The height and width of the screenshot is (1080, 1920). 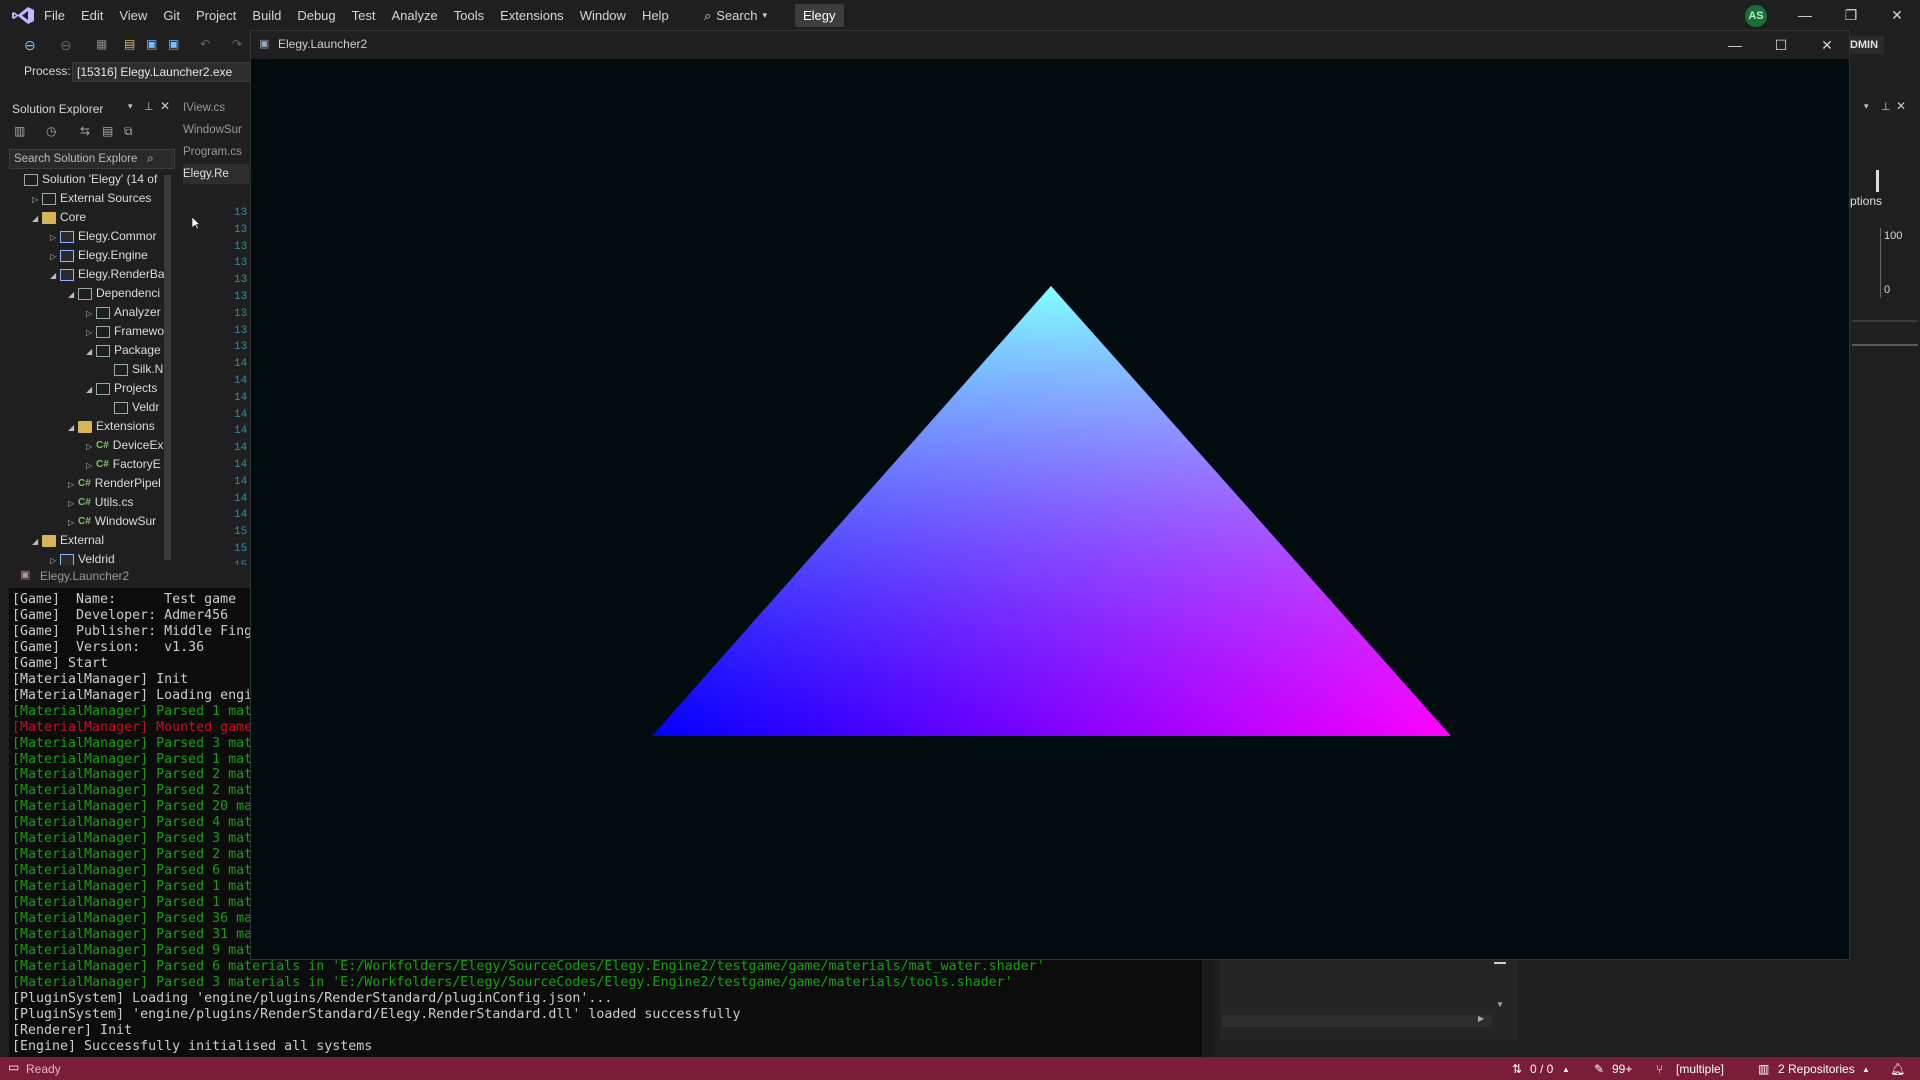 I want to click on editor-tab: IView.cs, so click(x=216, y=108).